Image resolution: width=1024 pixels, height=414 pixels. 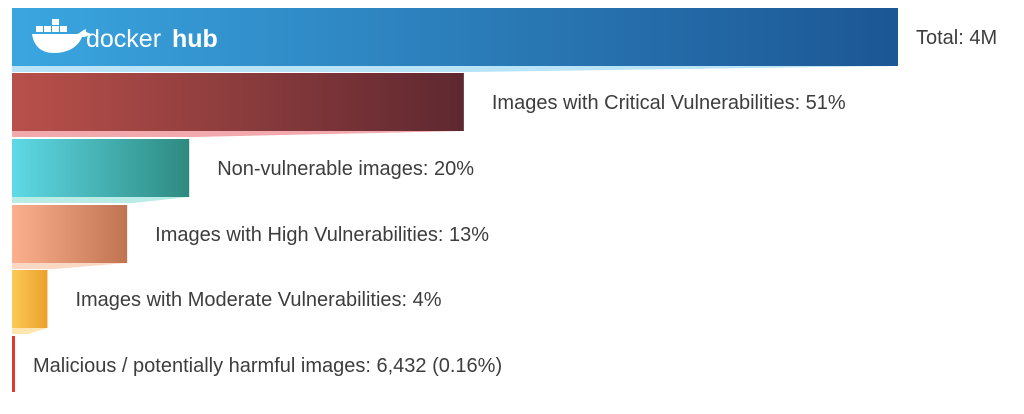 I want to click on bar-label-4: Images with Moderate Vulnerabilities: 4%, so click(x=258, y=300).